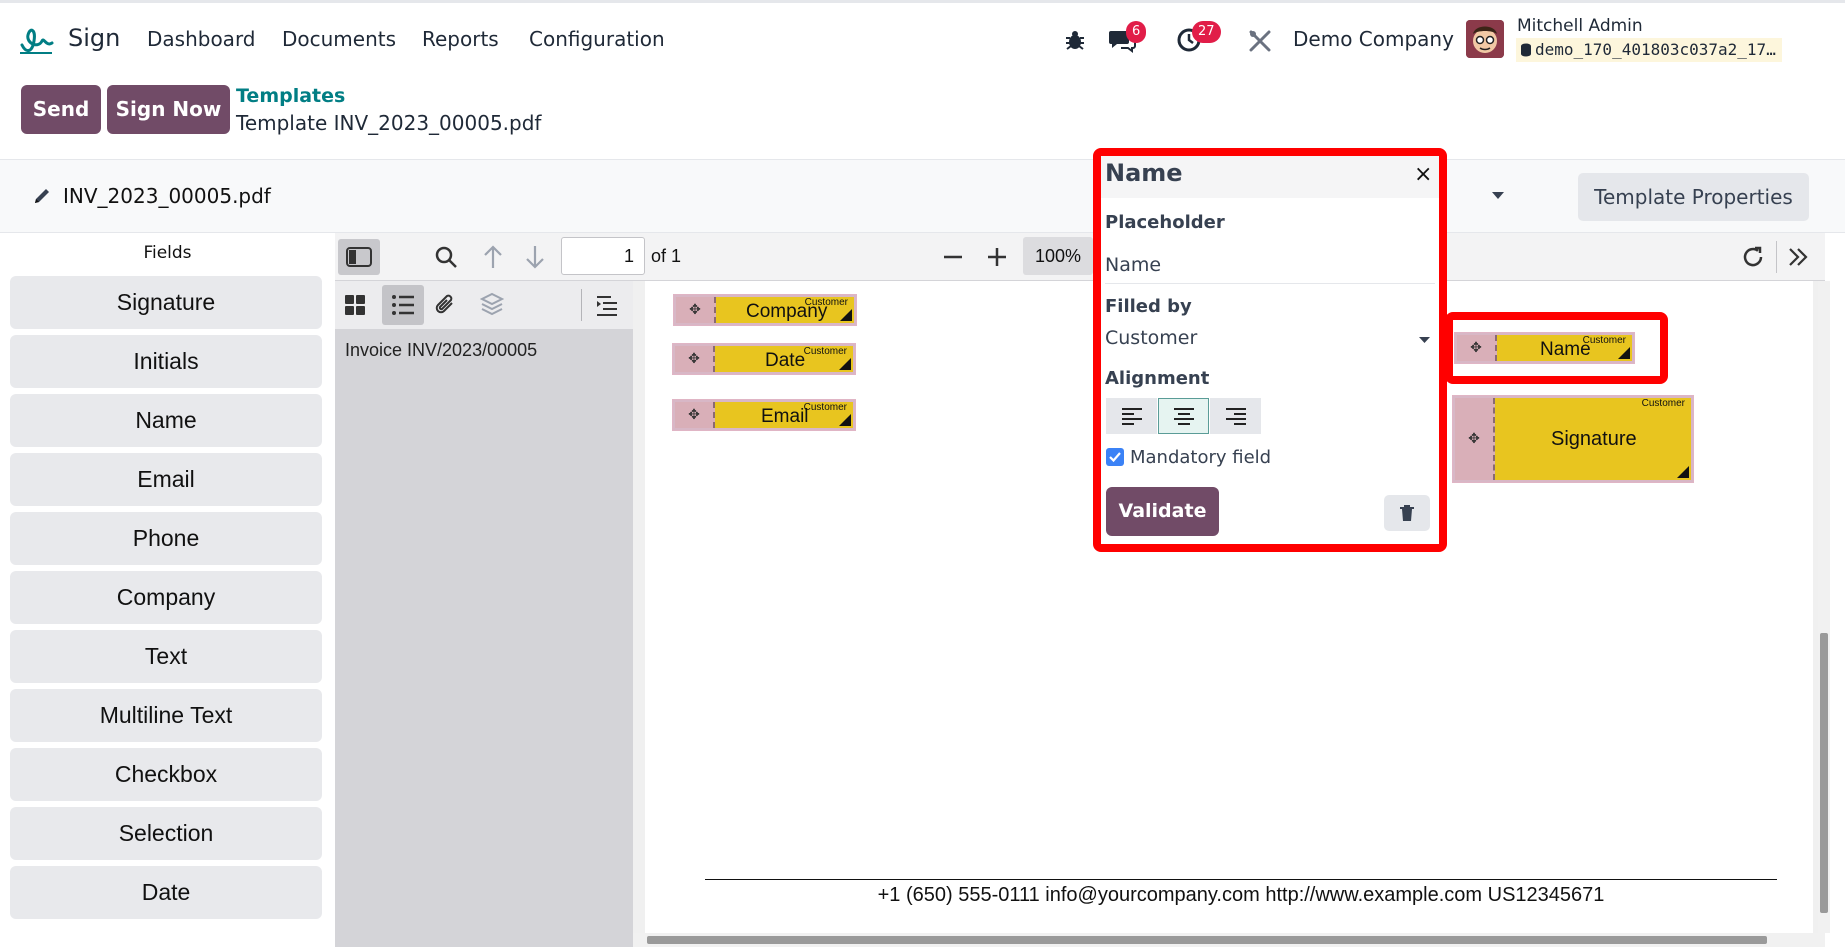 This screenshot has width=1845, height=947. What do you see at coordinates (61, 109) in the screenshot?
I see `send-button: Send` at bounding box center [61, 109].